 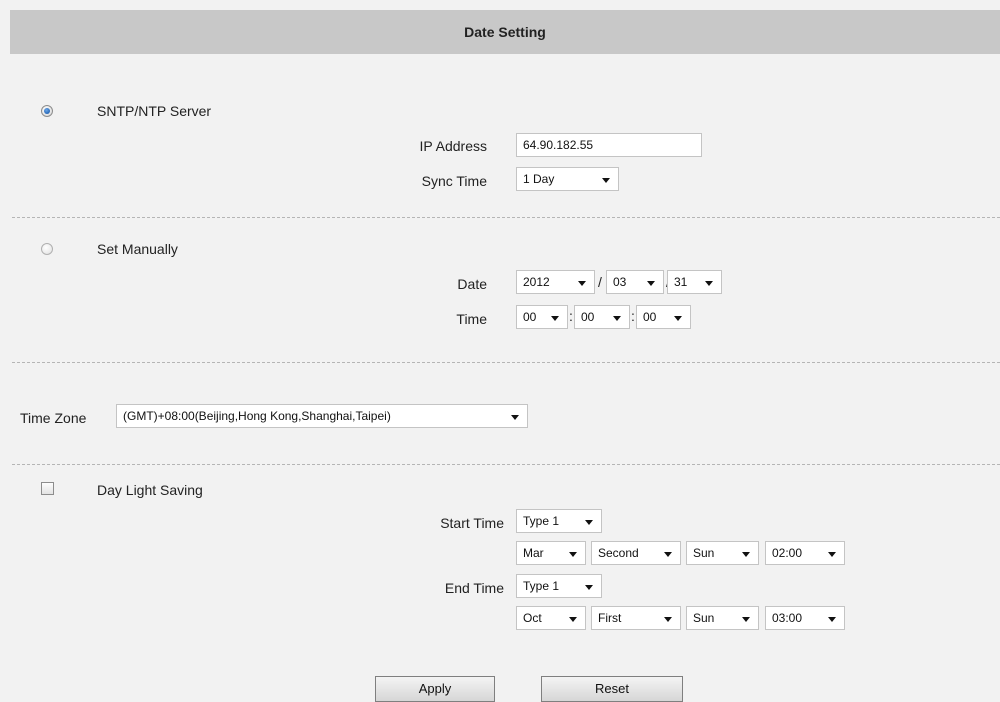 I want to click on month-value: 03, so click(x=620, y=282).